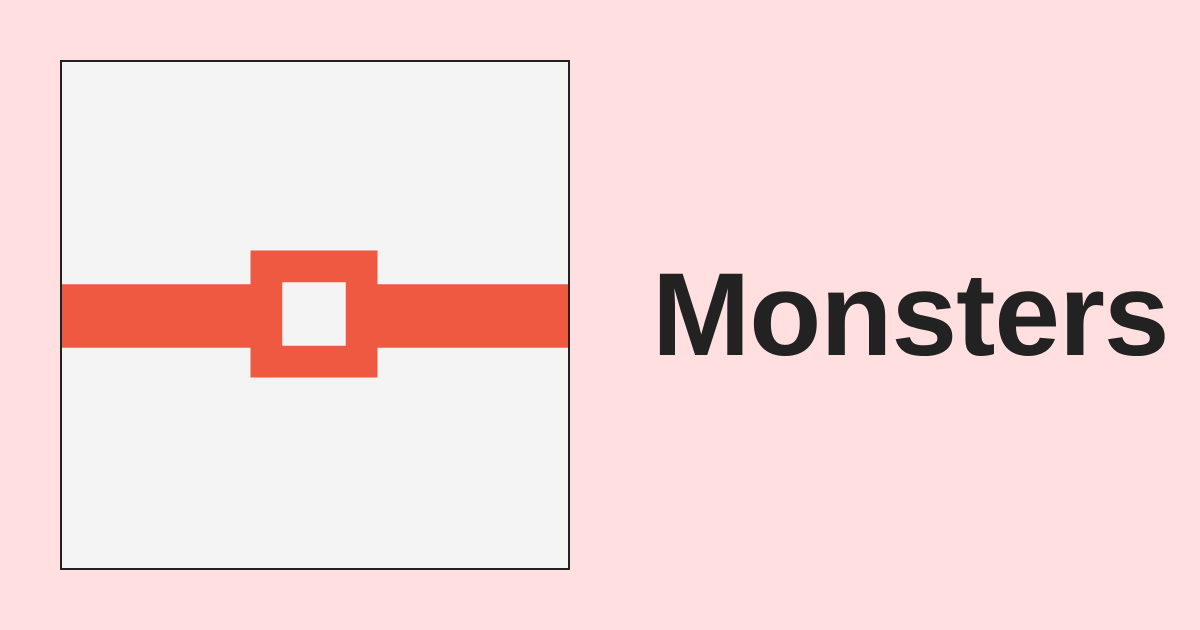 This screenshot has height=630, width=1200. I want to click on belt-band-right, so click(472, 316).